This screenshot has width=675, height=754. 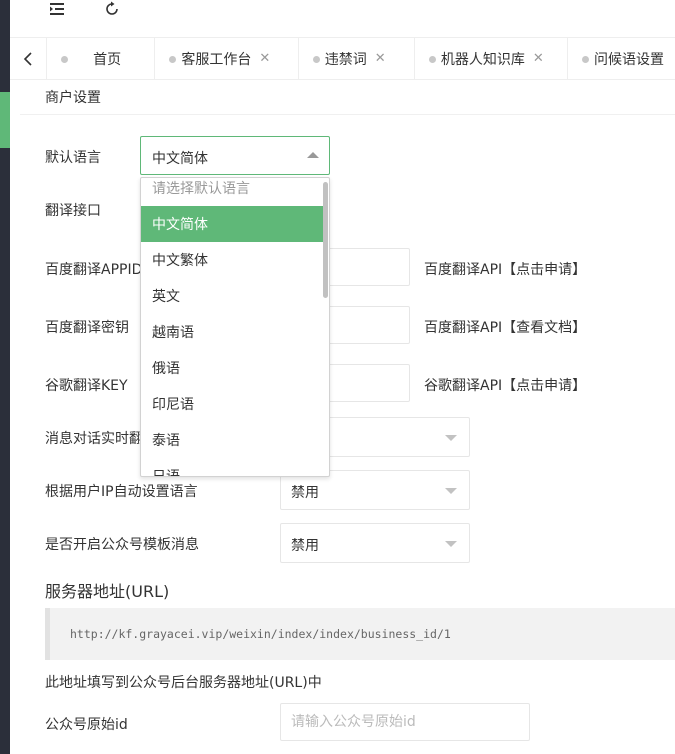 I want to click on server-url-note: 此地址填写到公众号后台服务器地址(URL)中, so click(x=183, y=683).